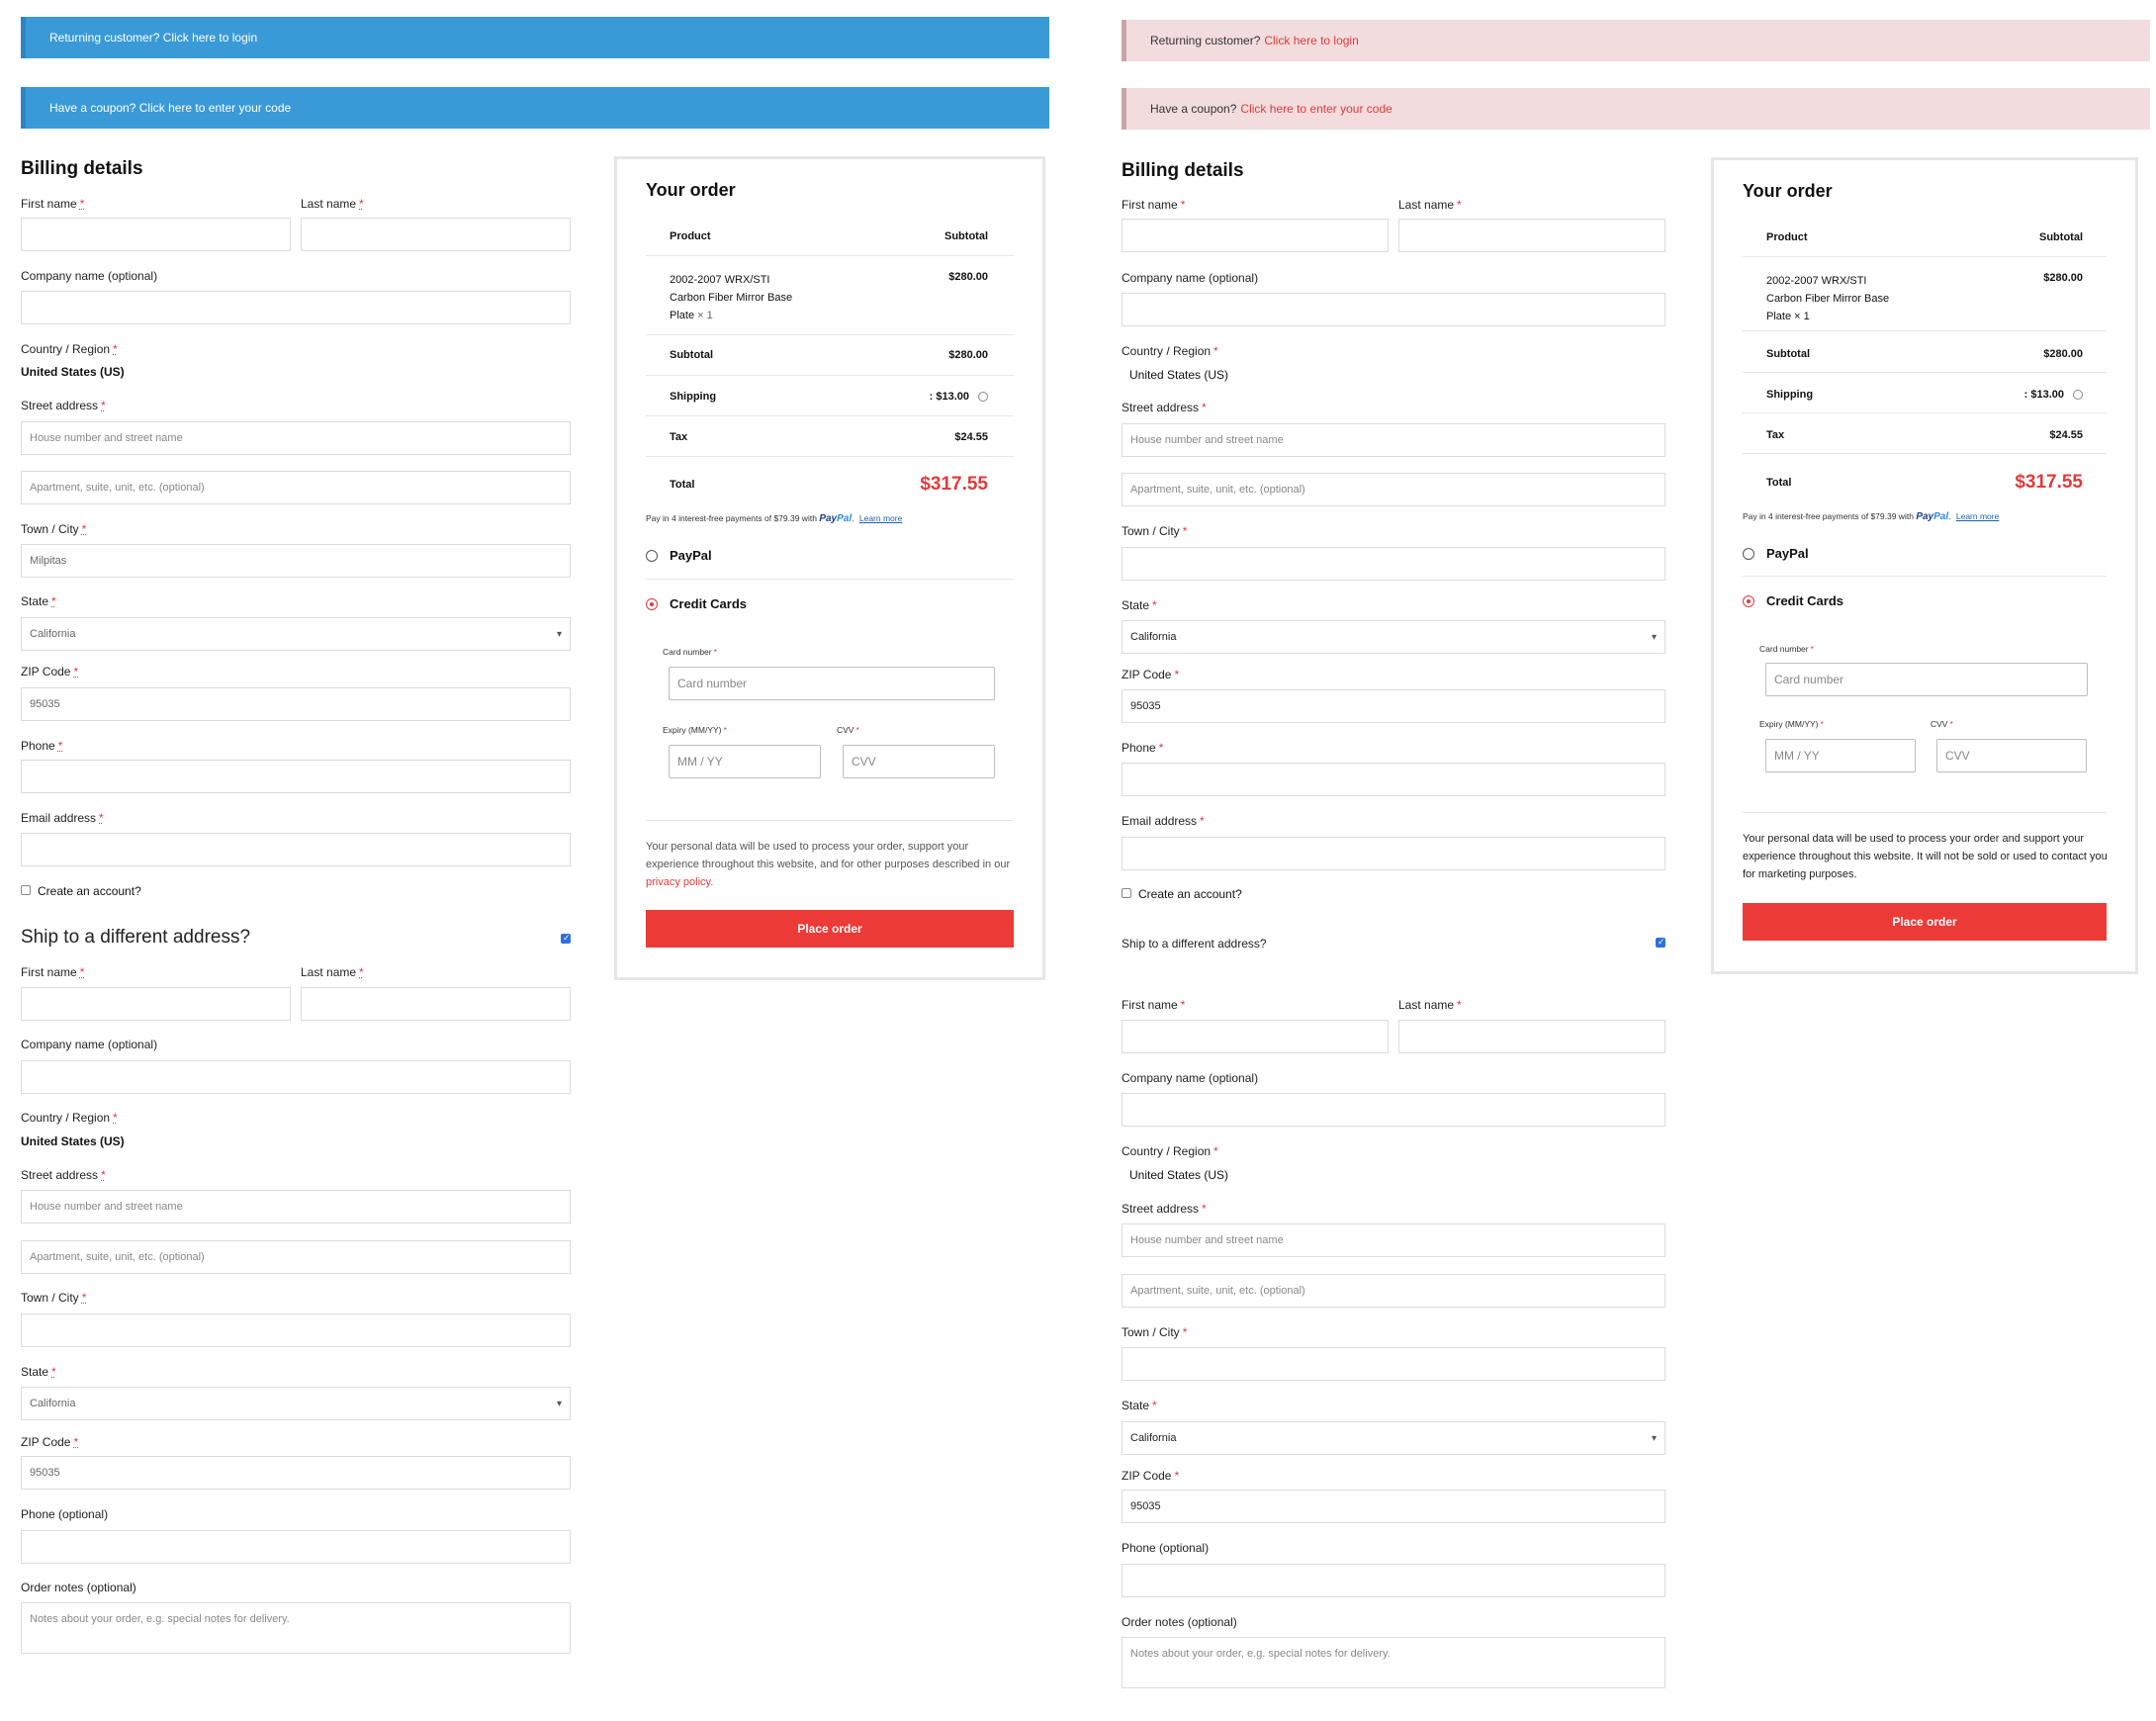 The width and height of the screenshot is (2156, 1721). I want to click on billing-title: Billing details, so click(82, 169).